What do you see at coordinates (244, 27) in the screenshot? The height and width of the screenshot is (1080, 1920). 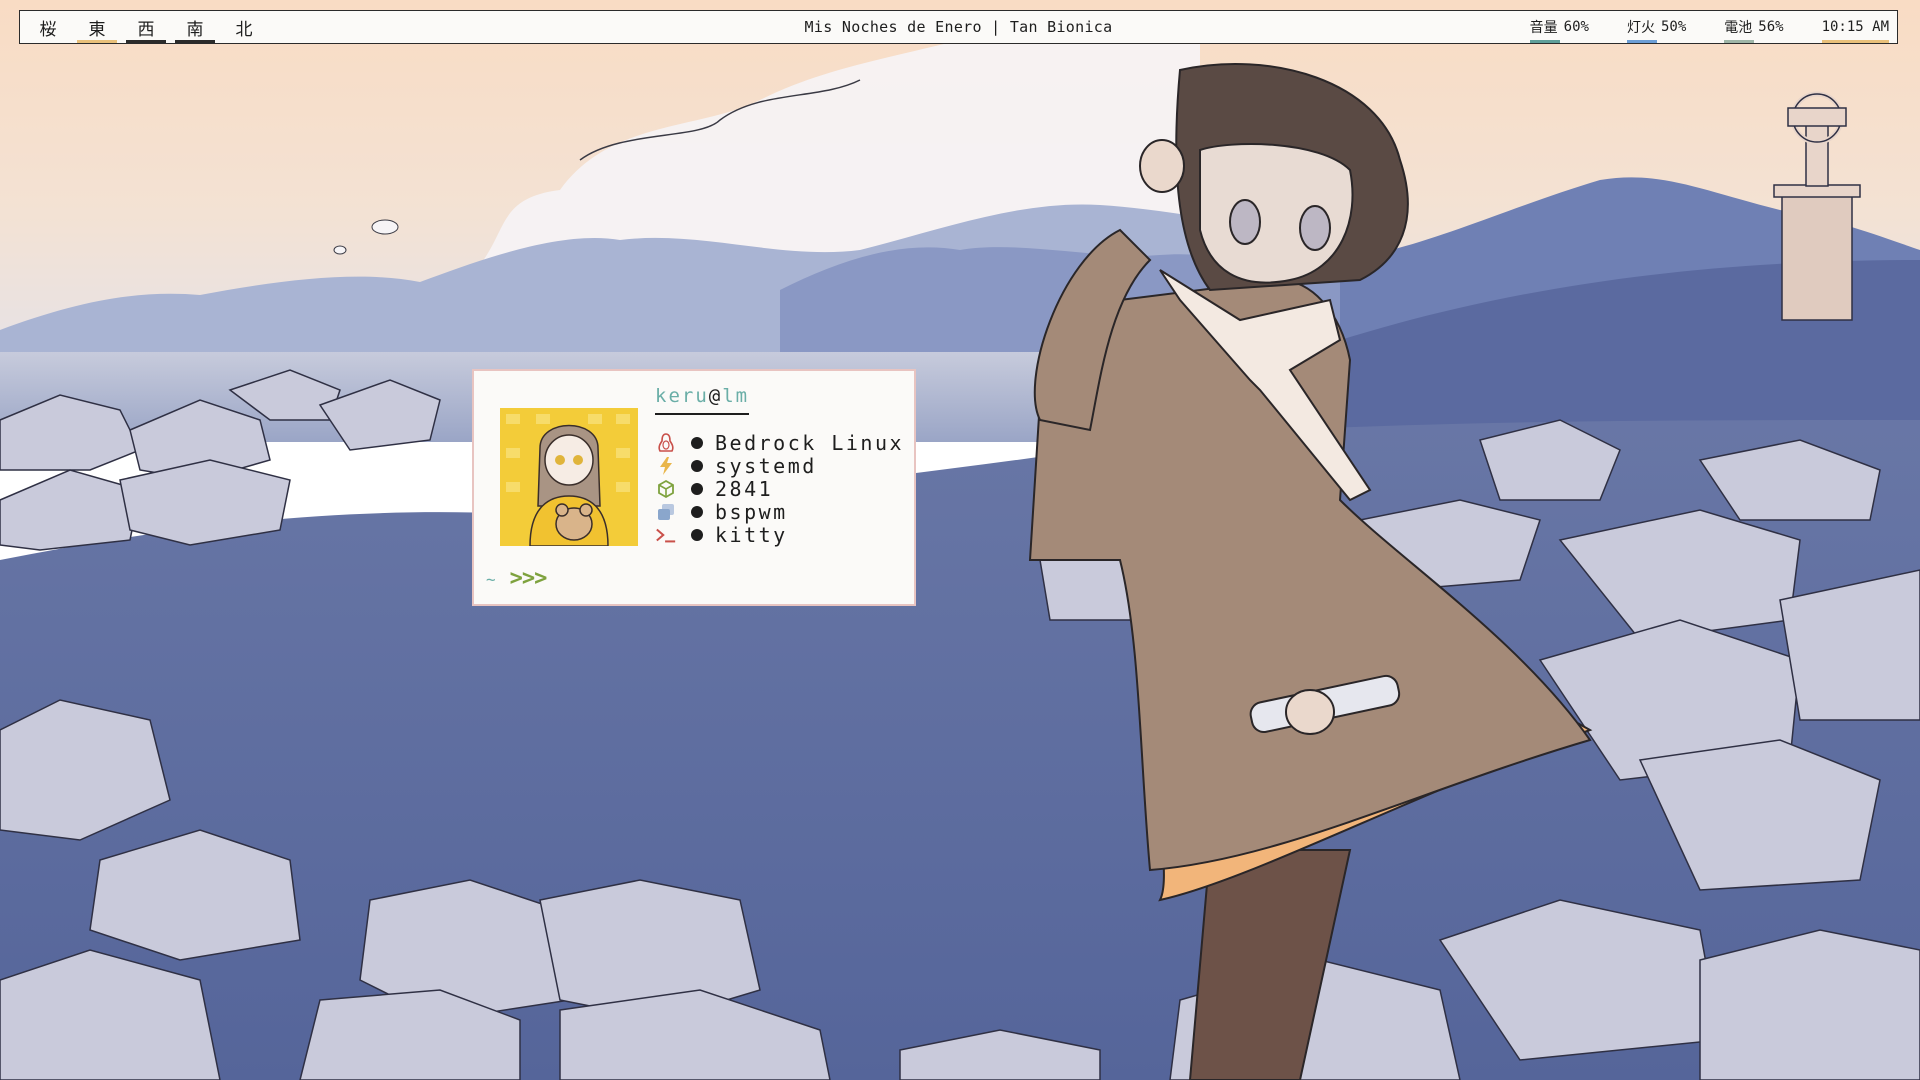 I see `workspace-5: 北` at bounding box center [244, 27].